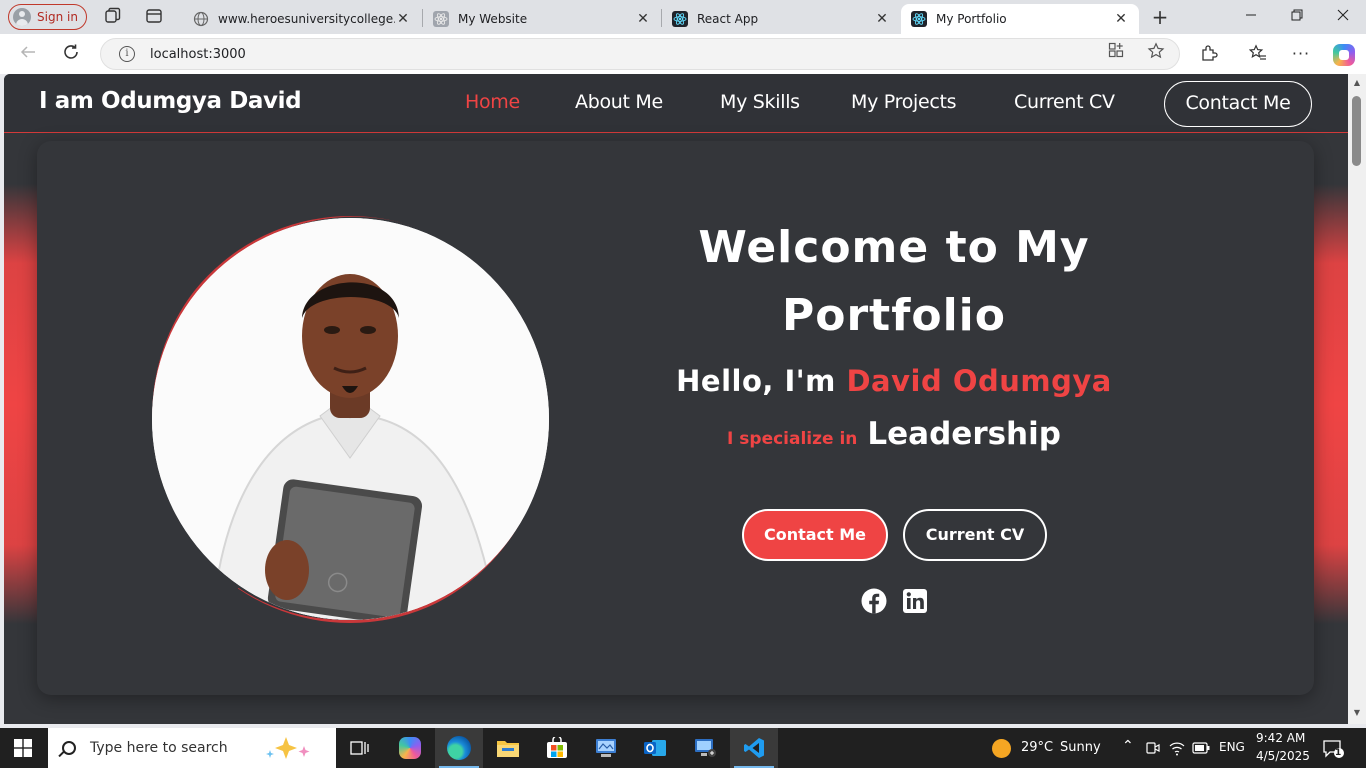  I want to click on browser-tab: My Website ✕, so click(542, 19).